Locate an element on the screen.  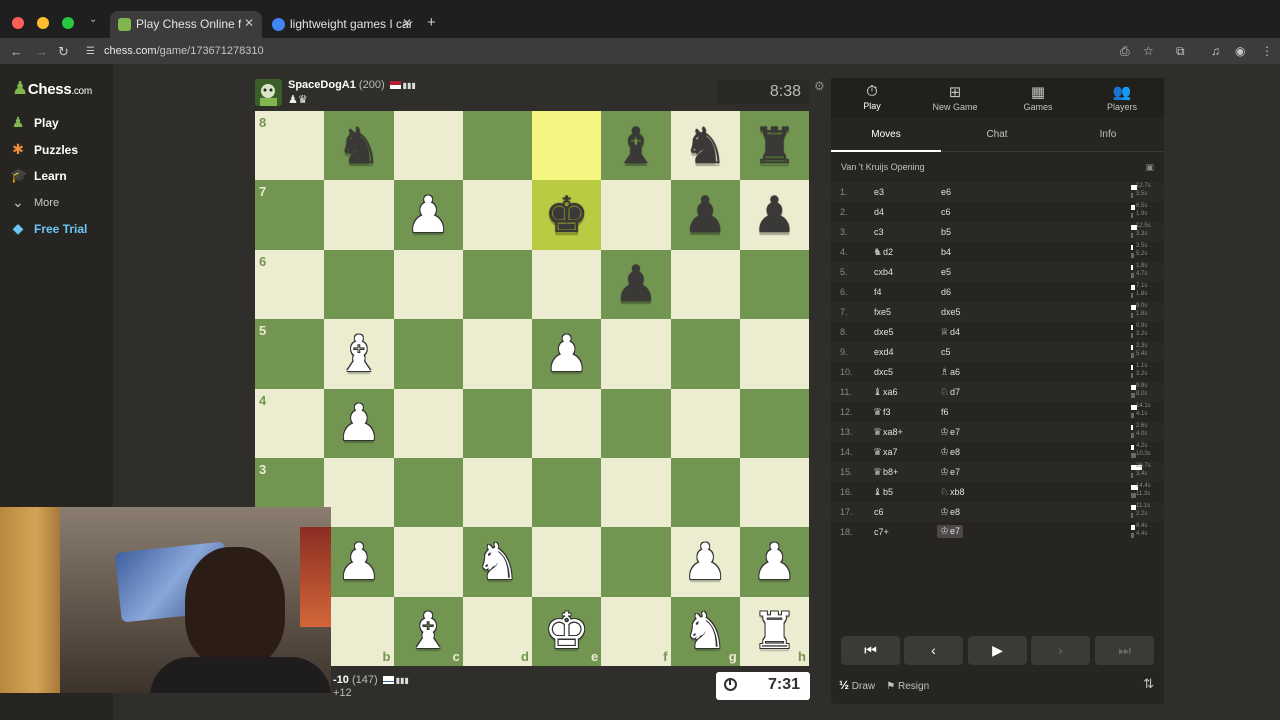
white-move: ♛f3 is located at coordinates (881, 412).